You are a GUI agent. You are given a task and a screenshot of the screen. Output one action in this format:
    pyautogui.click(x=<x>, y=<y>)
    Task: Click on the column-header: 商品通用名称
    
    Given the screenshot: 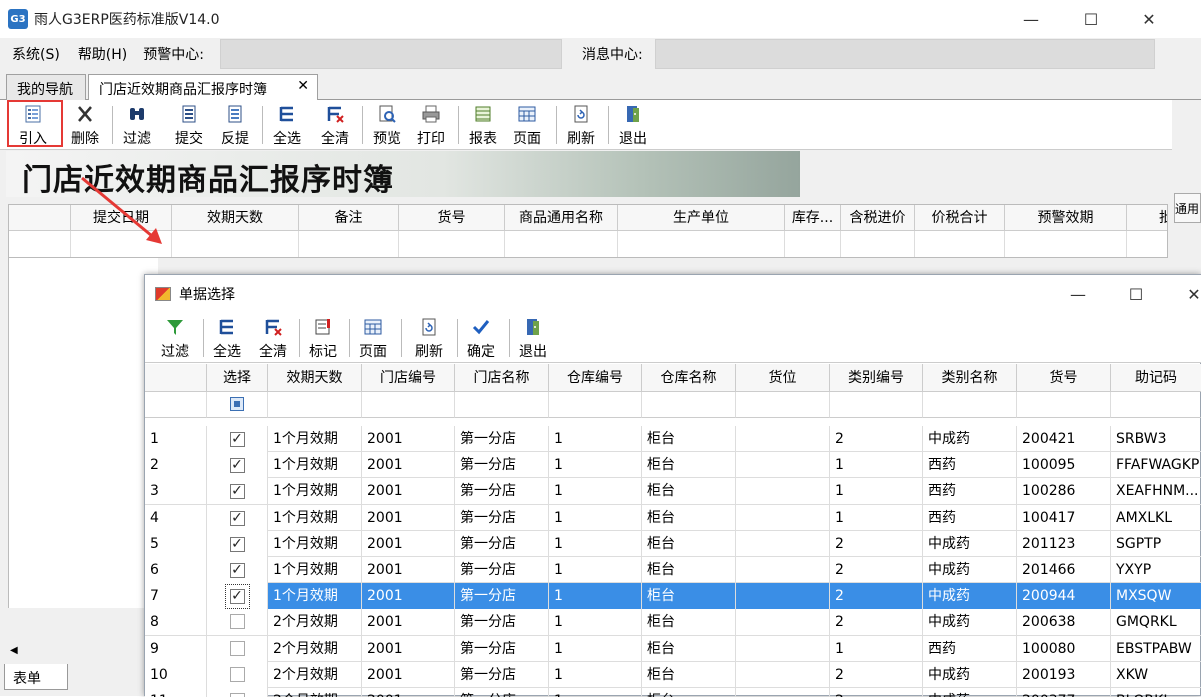 What is the action you would take?
    pyautogui.click(x=561, y=218)
    